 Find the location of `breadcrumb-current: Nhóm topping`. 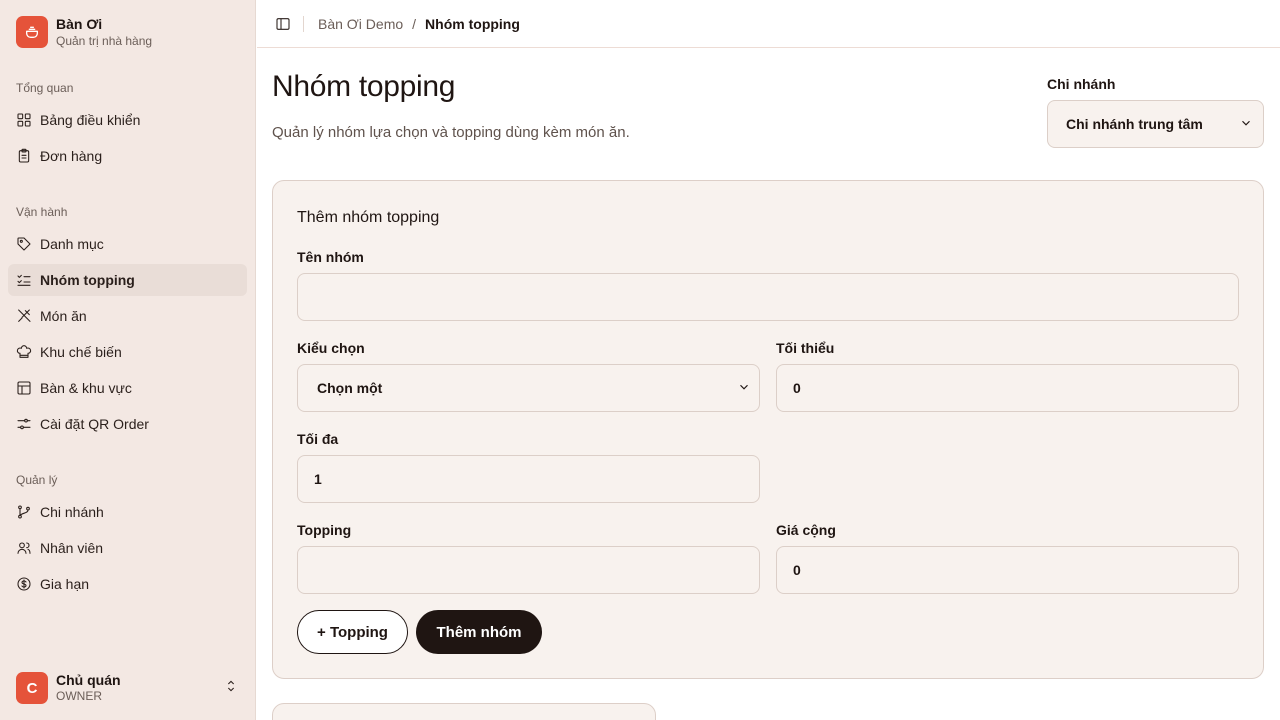

breadcrumb-current: Nhóm topping is located at coordinates (472, 23).